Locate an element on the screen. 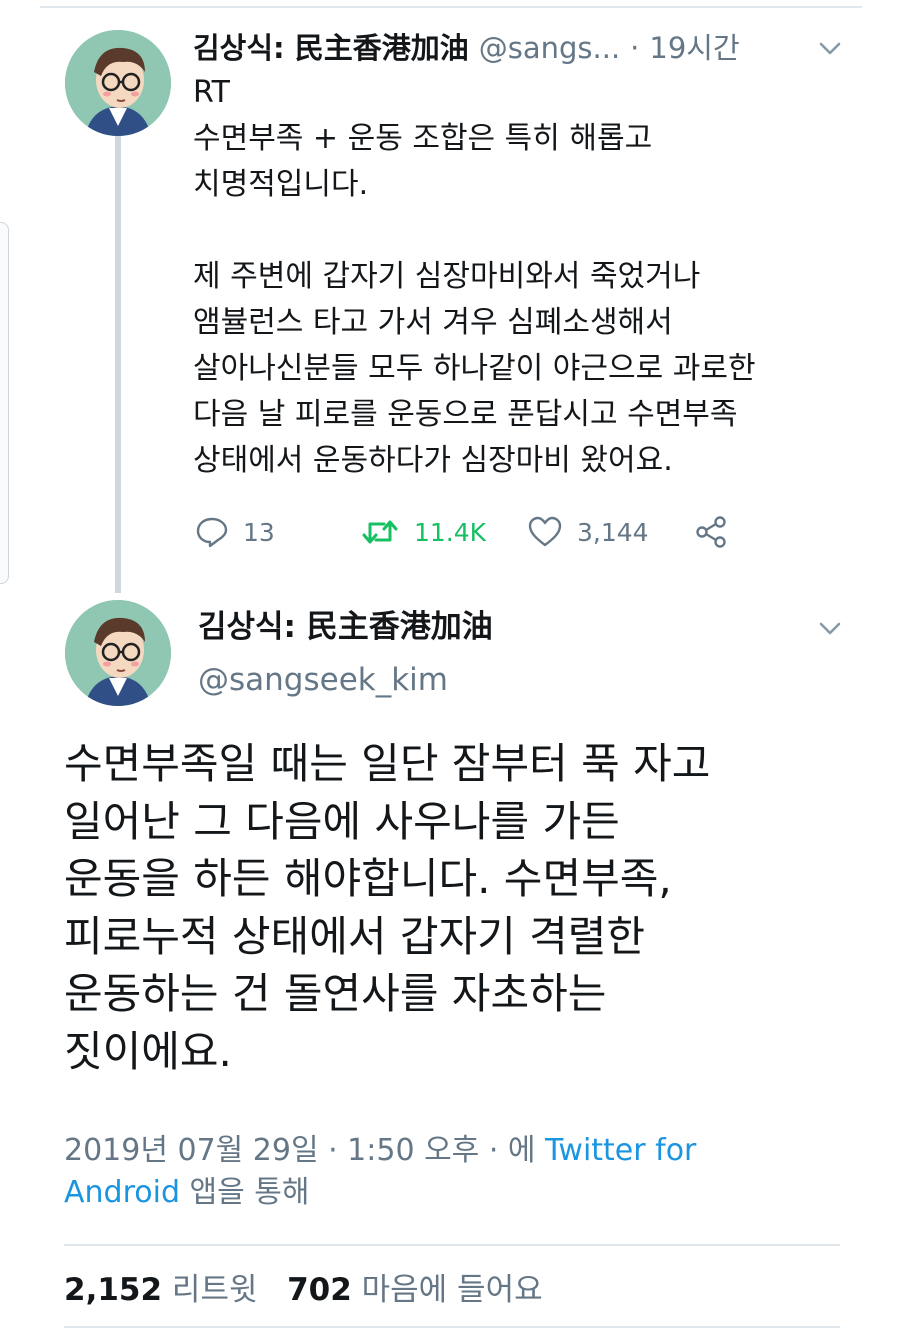 Image resolution: width=900 pixels, height=1335 pixels. retweet-count: 11.4K is located at coordinates (450, 532).